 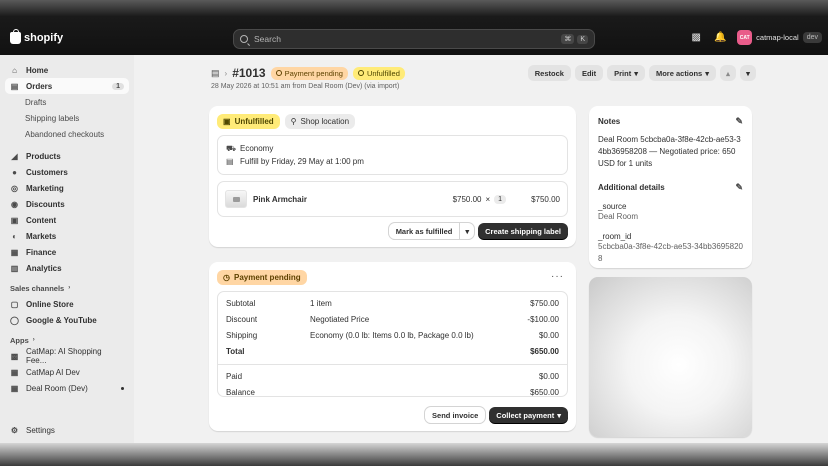 I want to click on bell-icon: 🔔, so click(x=720, y=38).